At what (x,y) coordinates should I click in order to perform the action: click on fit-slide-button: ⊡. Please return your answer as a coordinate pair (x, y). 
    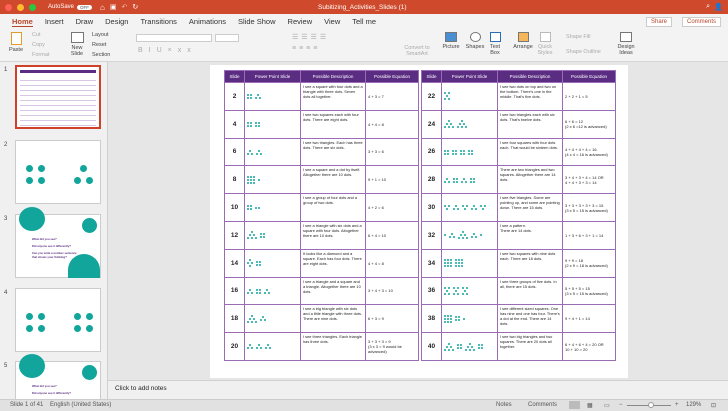
    Looking at the image, I should click on (713, 405).